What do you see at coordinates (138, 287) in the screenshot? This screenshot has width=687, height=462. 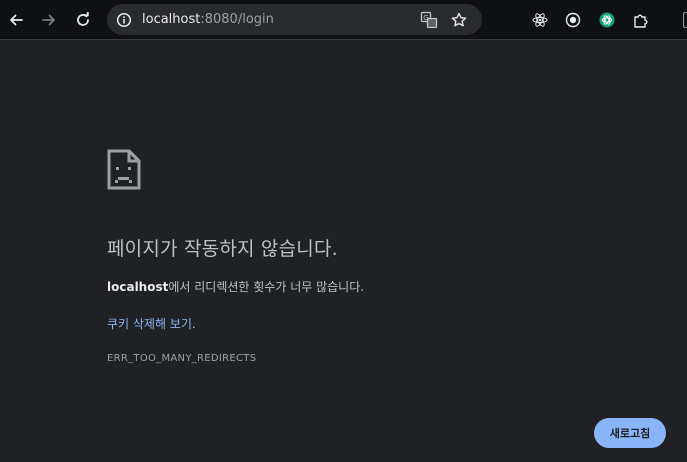 I see `error-host: localhost` at bounding box center [138, 287].